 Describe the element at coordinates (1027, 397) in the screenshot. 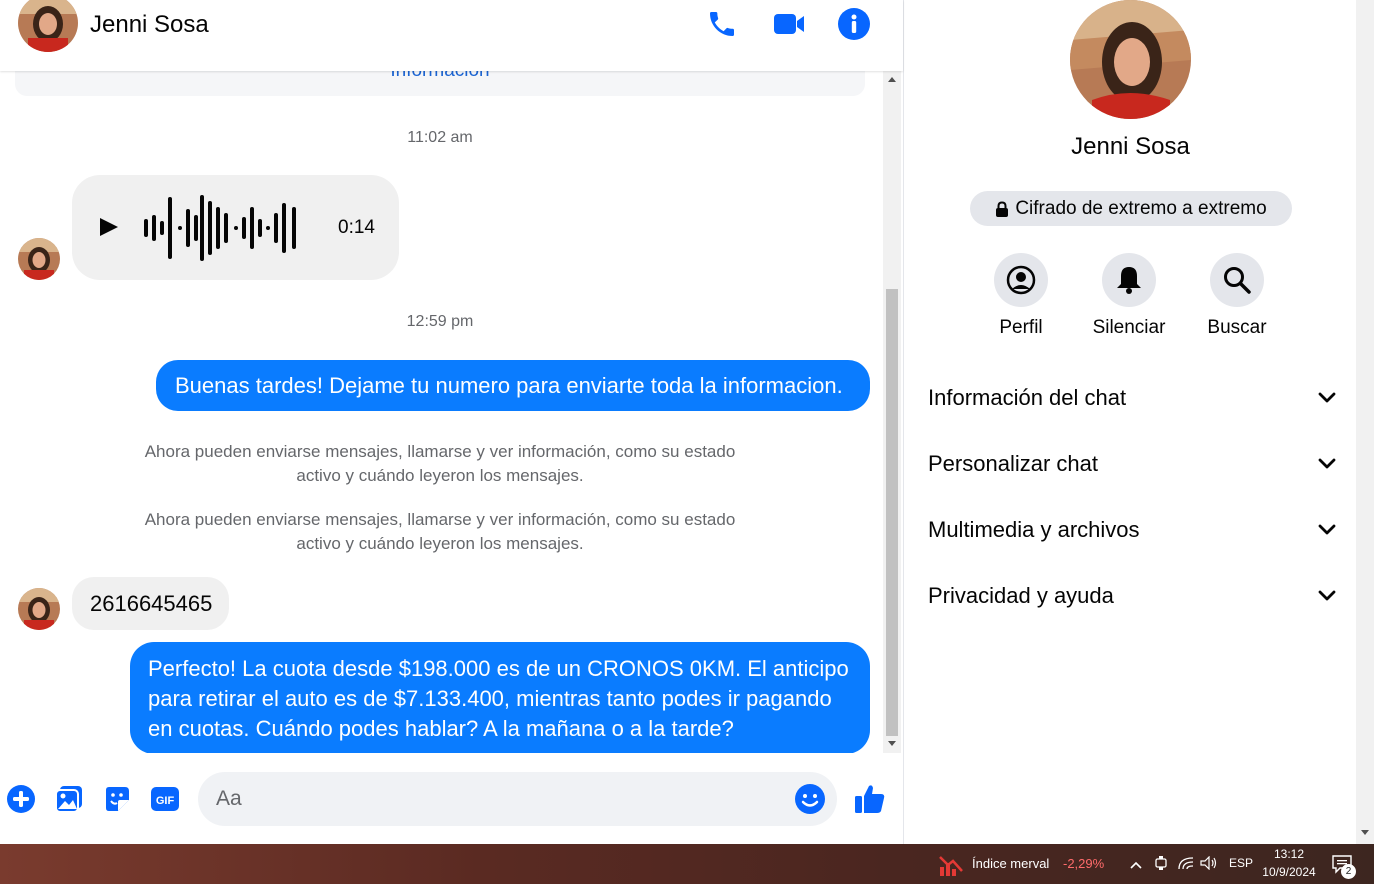

I see `section-label: Información del chat` at that location.